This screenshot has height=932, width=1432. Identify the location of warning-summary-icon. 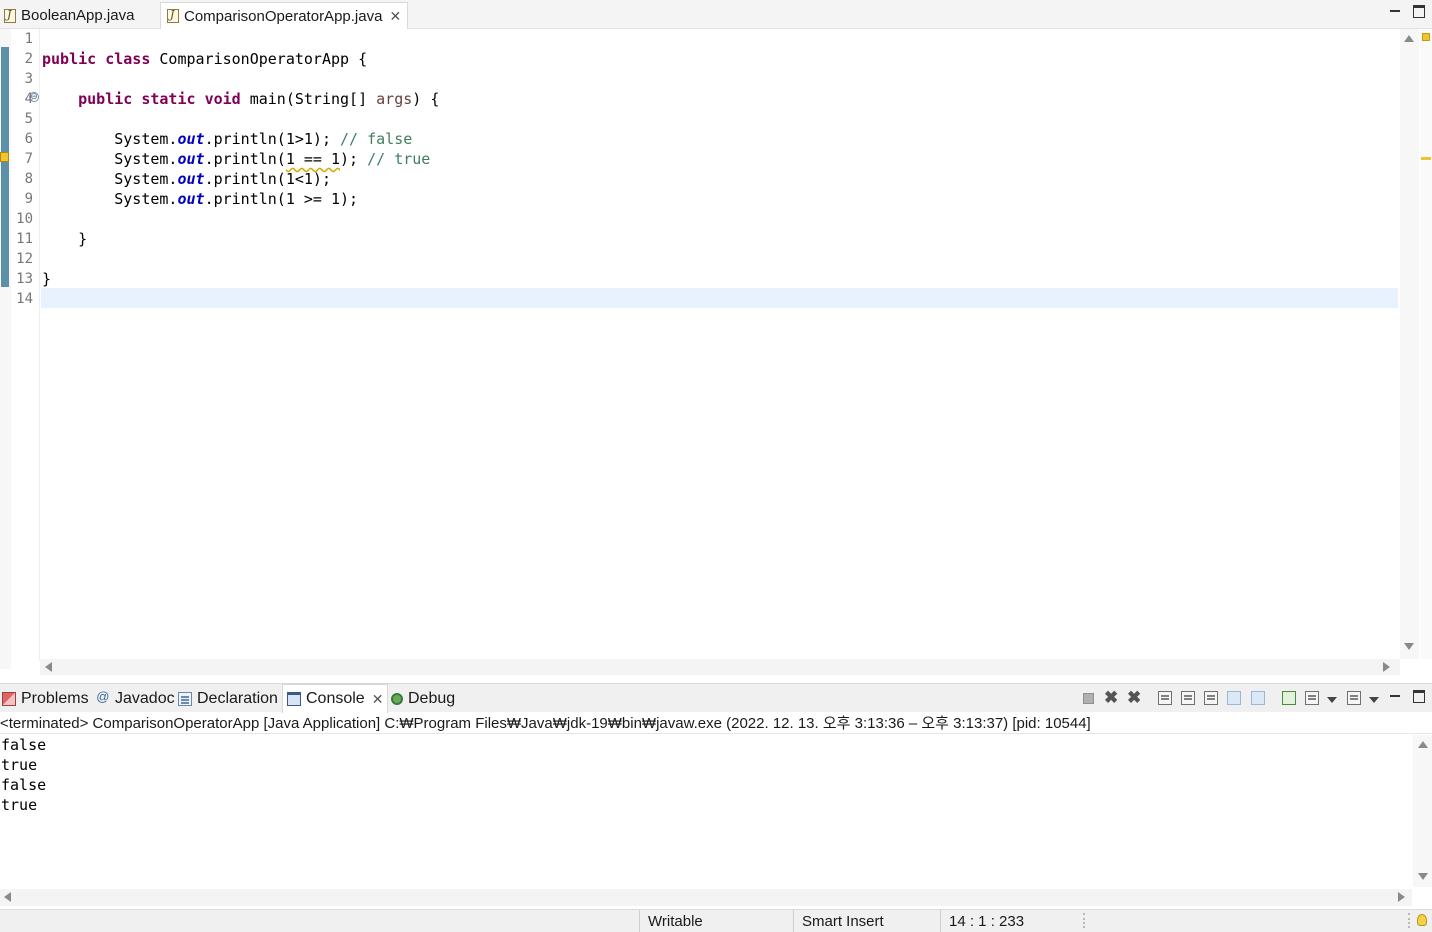
(1426, 37).